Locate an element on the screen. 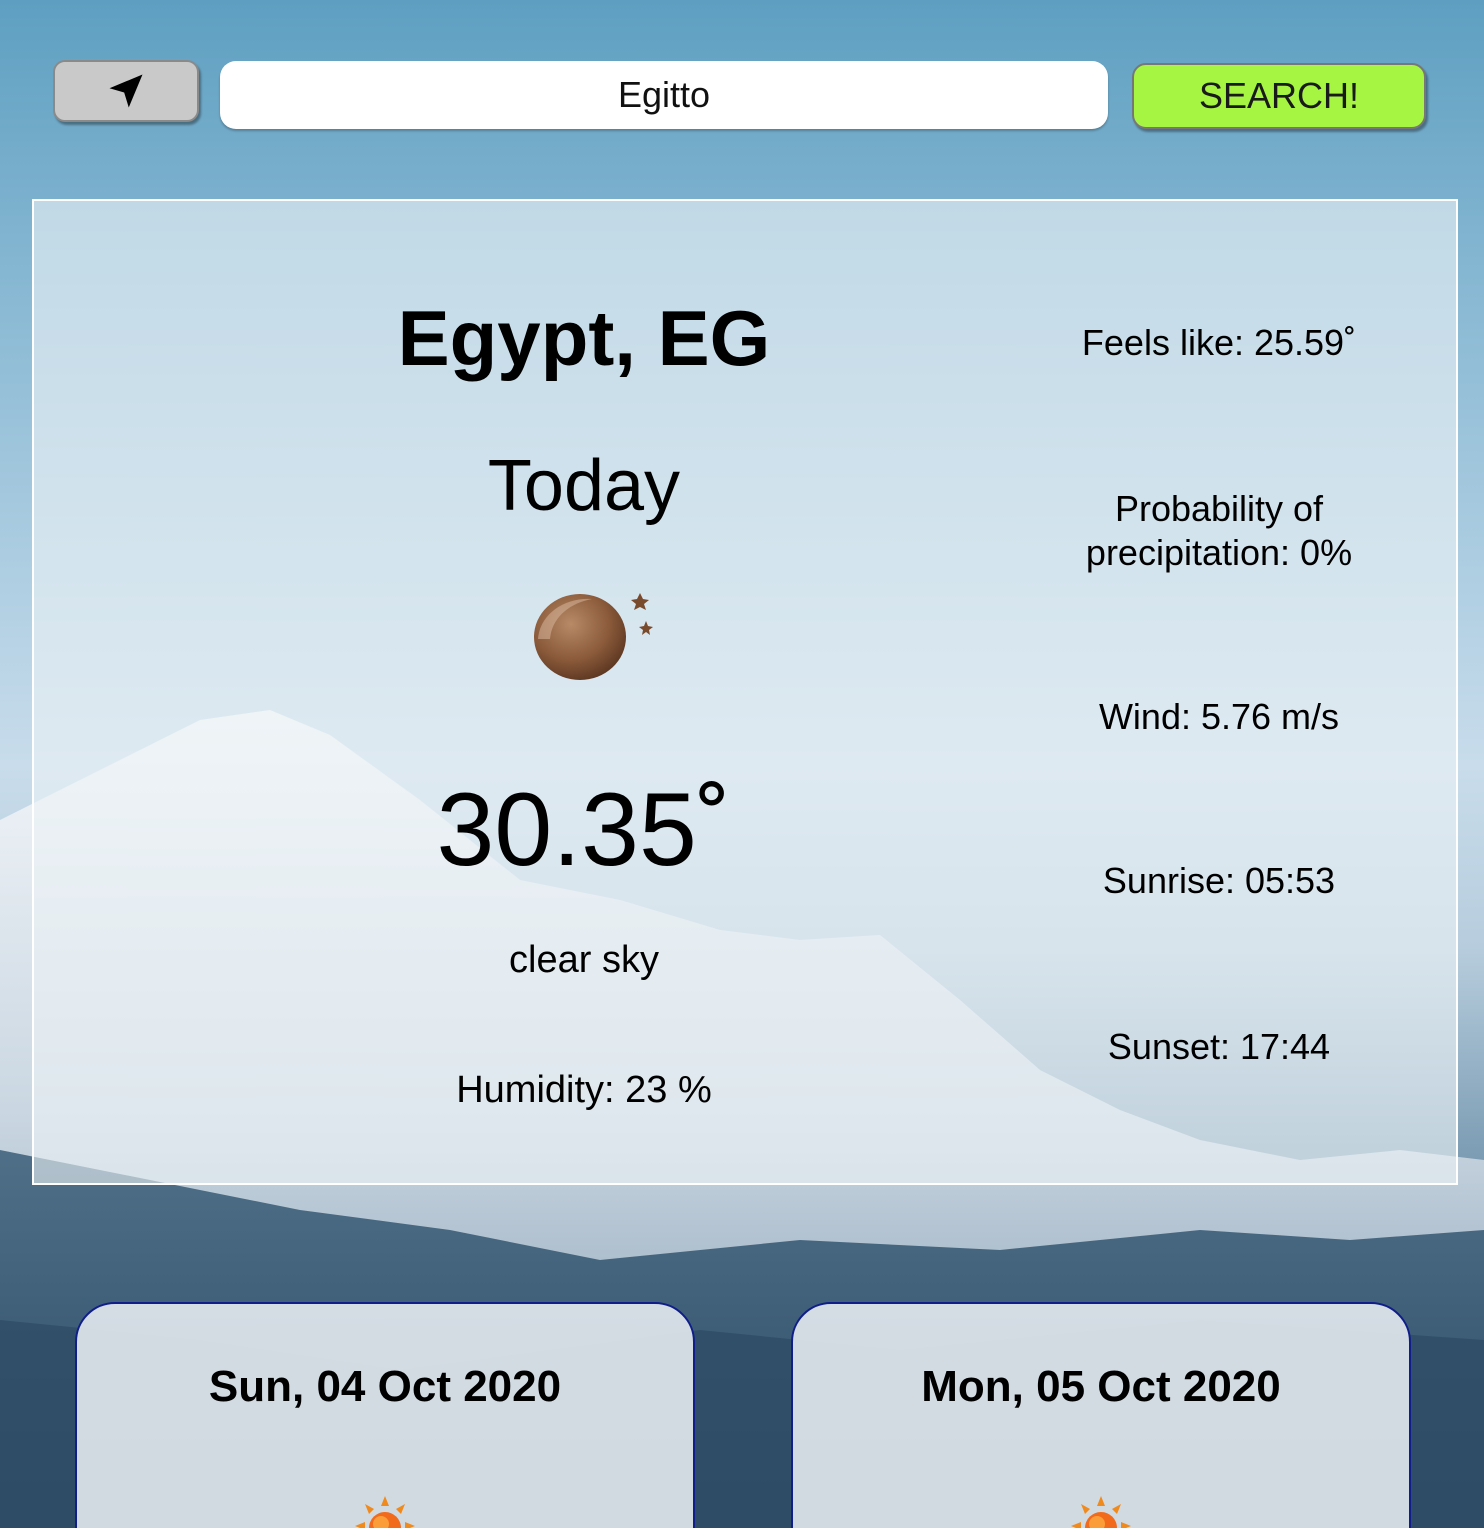 The height and width of the screenshot is (1528, 1484). forecast-card: Sun, 04 Oct 2020 is located at coordinates (385, 1415).